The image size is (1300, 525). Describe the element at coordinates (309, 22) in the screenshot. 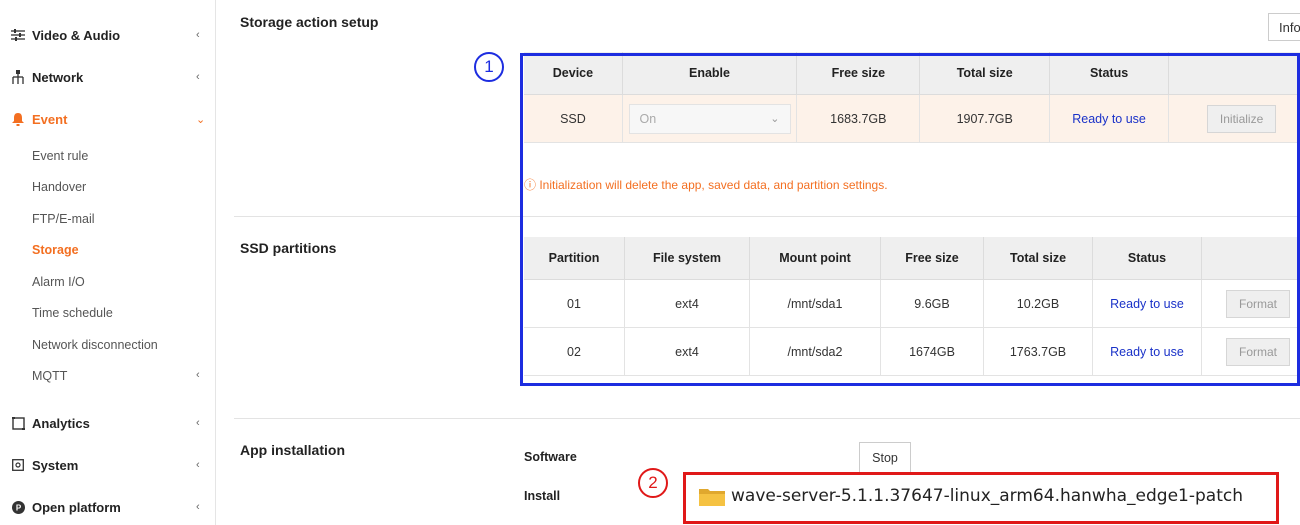

I see `storage-section-title: Storage action setup` at that location.